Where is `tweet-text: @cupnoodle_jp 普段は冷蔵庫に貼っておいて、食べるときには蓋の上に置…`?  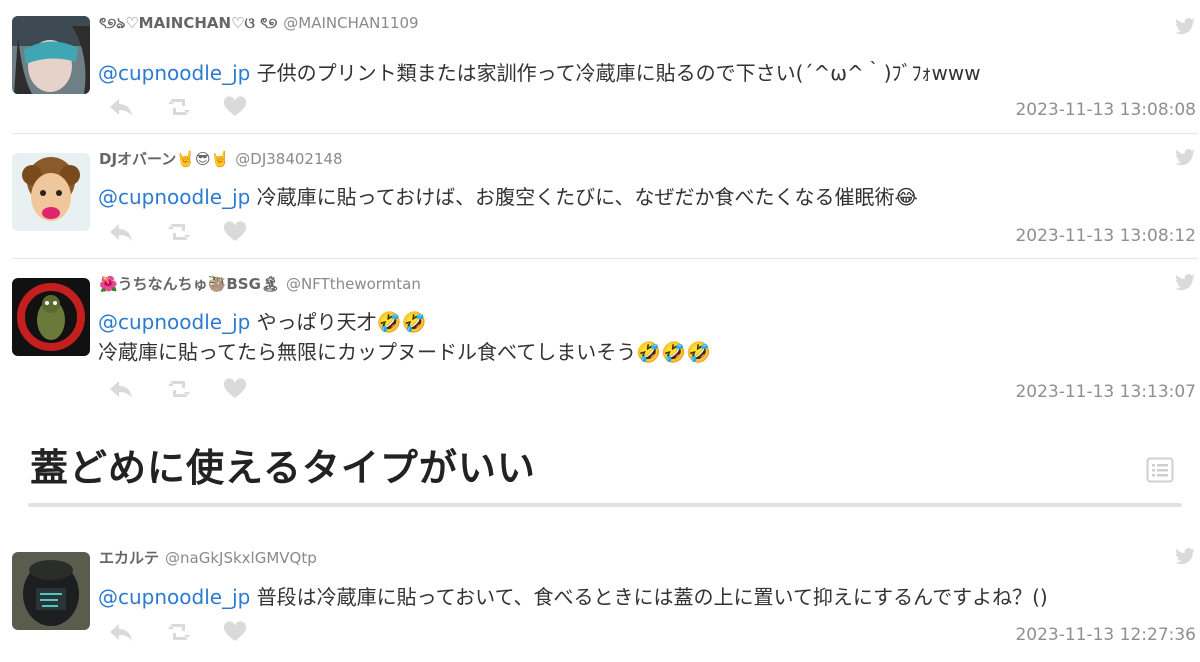
tweet-text: @cupnoodle_jp 普段は冷蔵庫に貼っておいて、食べるときには蓋の上に置… is located at coordinates (643, 597).